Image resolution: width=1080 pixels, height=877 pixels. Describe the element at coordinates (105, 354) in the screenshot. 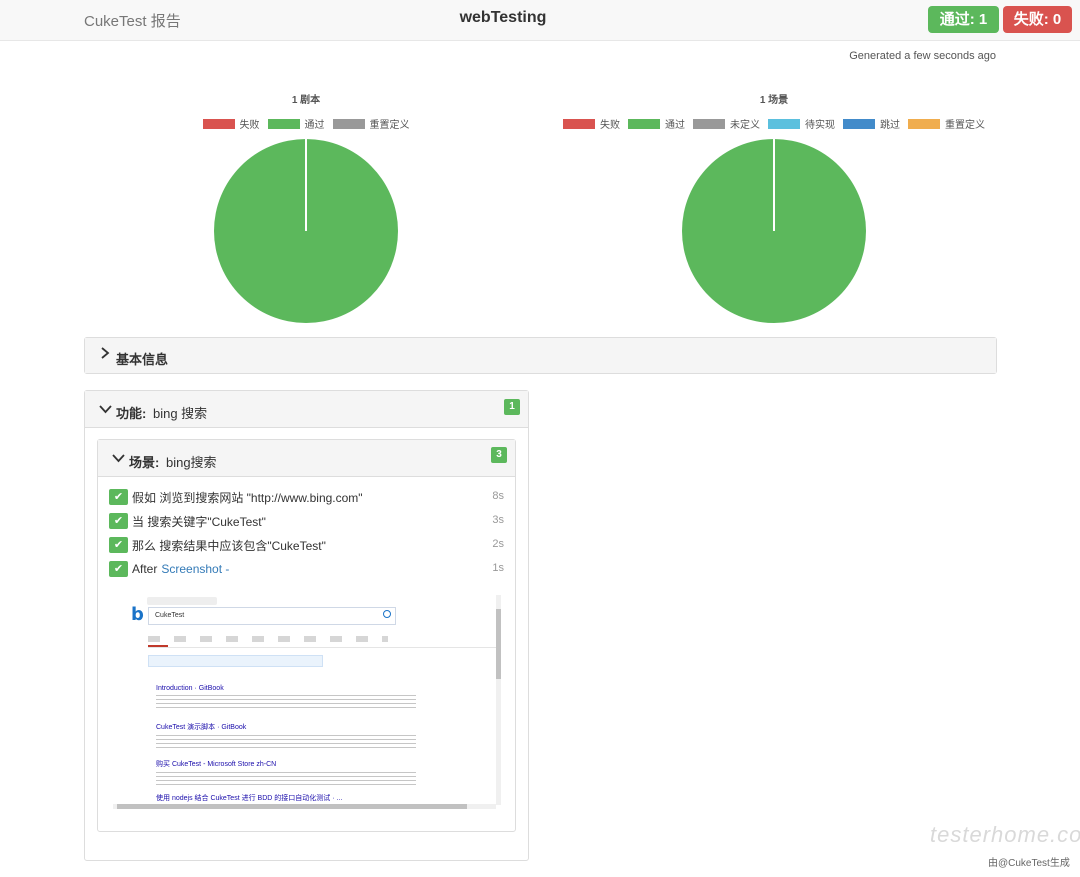

I see `chevron-right-icon` at that location.